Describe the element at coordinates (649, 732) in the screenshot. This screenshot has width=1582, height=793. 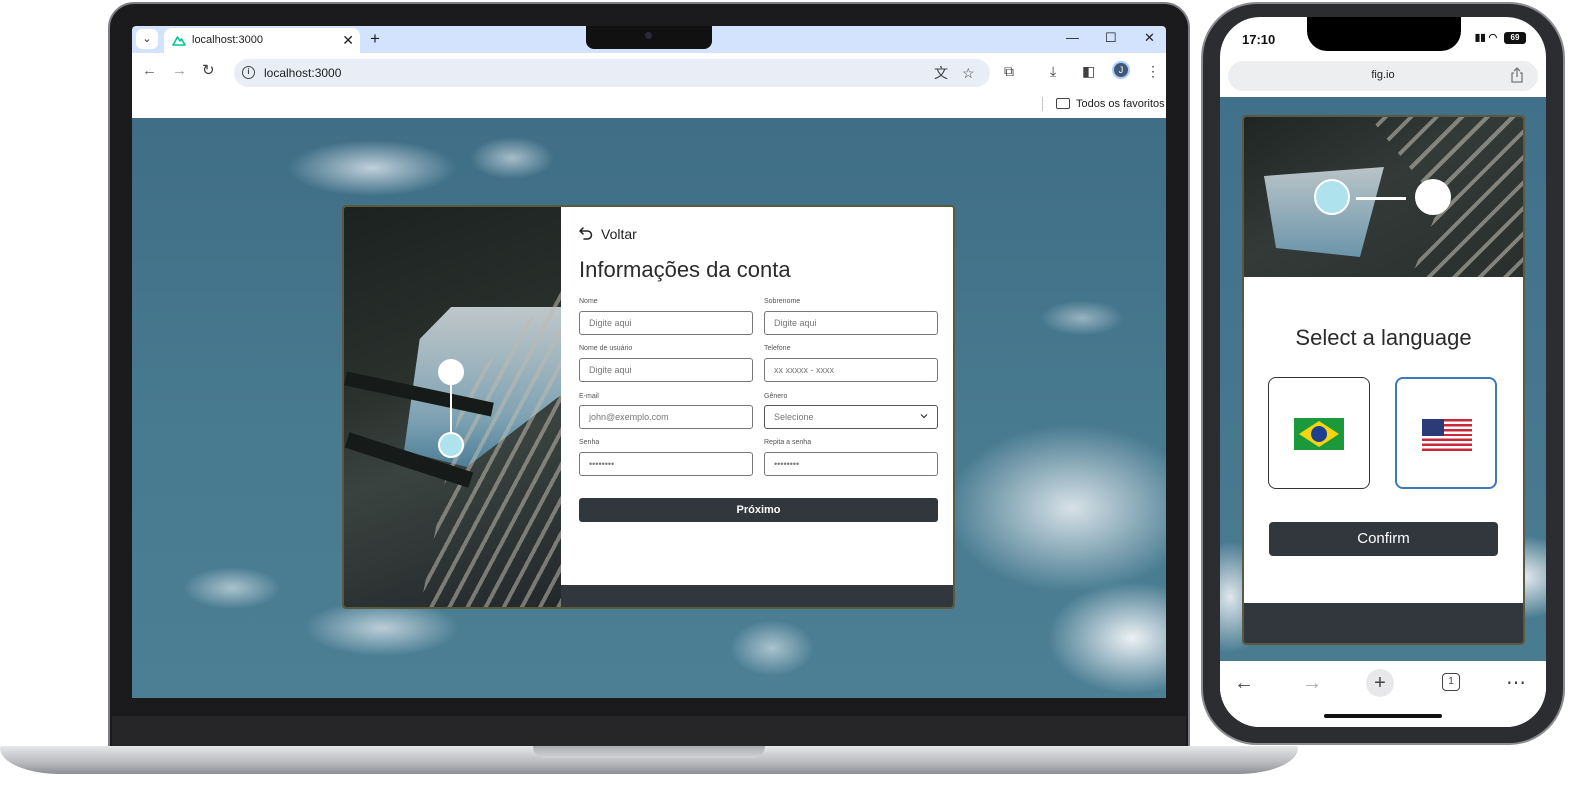
I see `laptop-bezel-bottom` at that location.